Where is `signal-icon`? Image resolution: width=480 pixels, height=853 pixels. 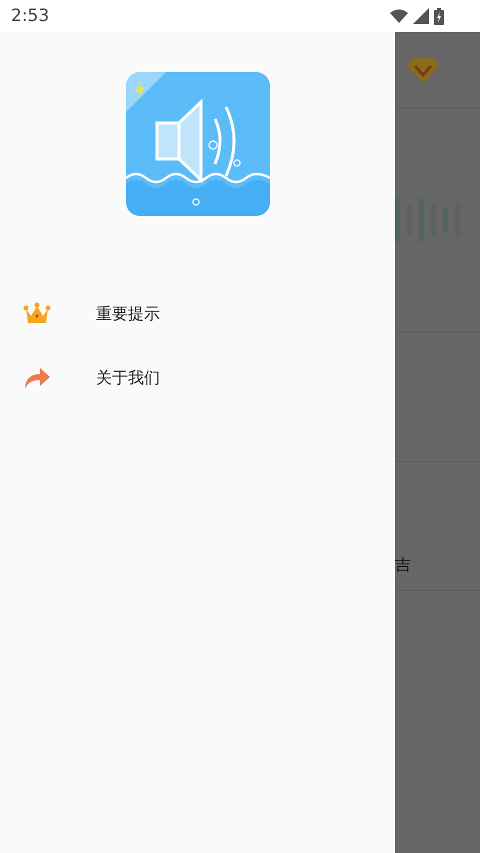
signal-icon is located at coordinates (421, 16).